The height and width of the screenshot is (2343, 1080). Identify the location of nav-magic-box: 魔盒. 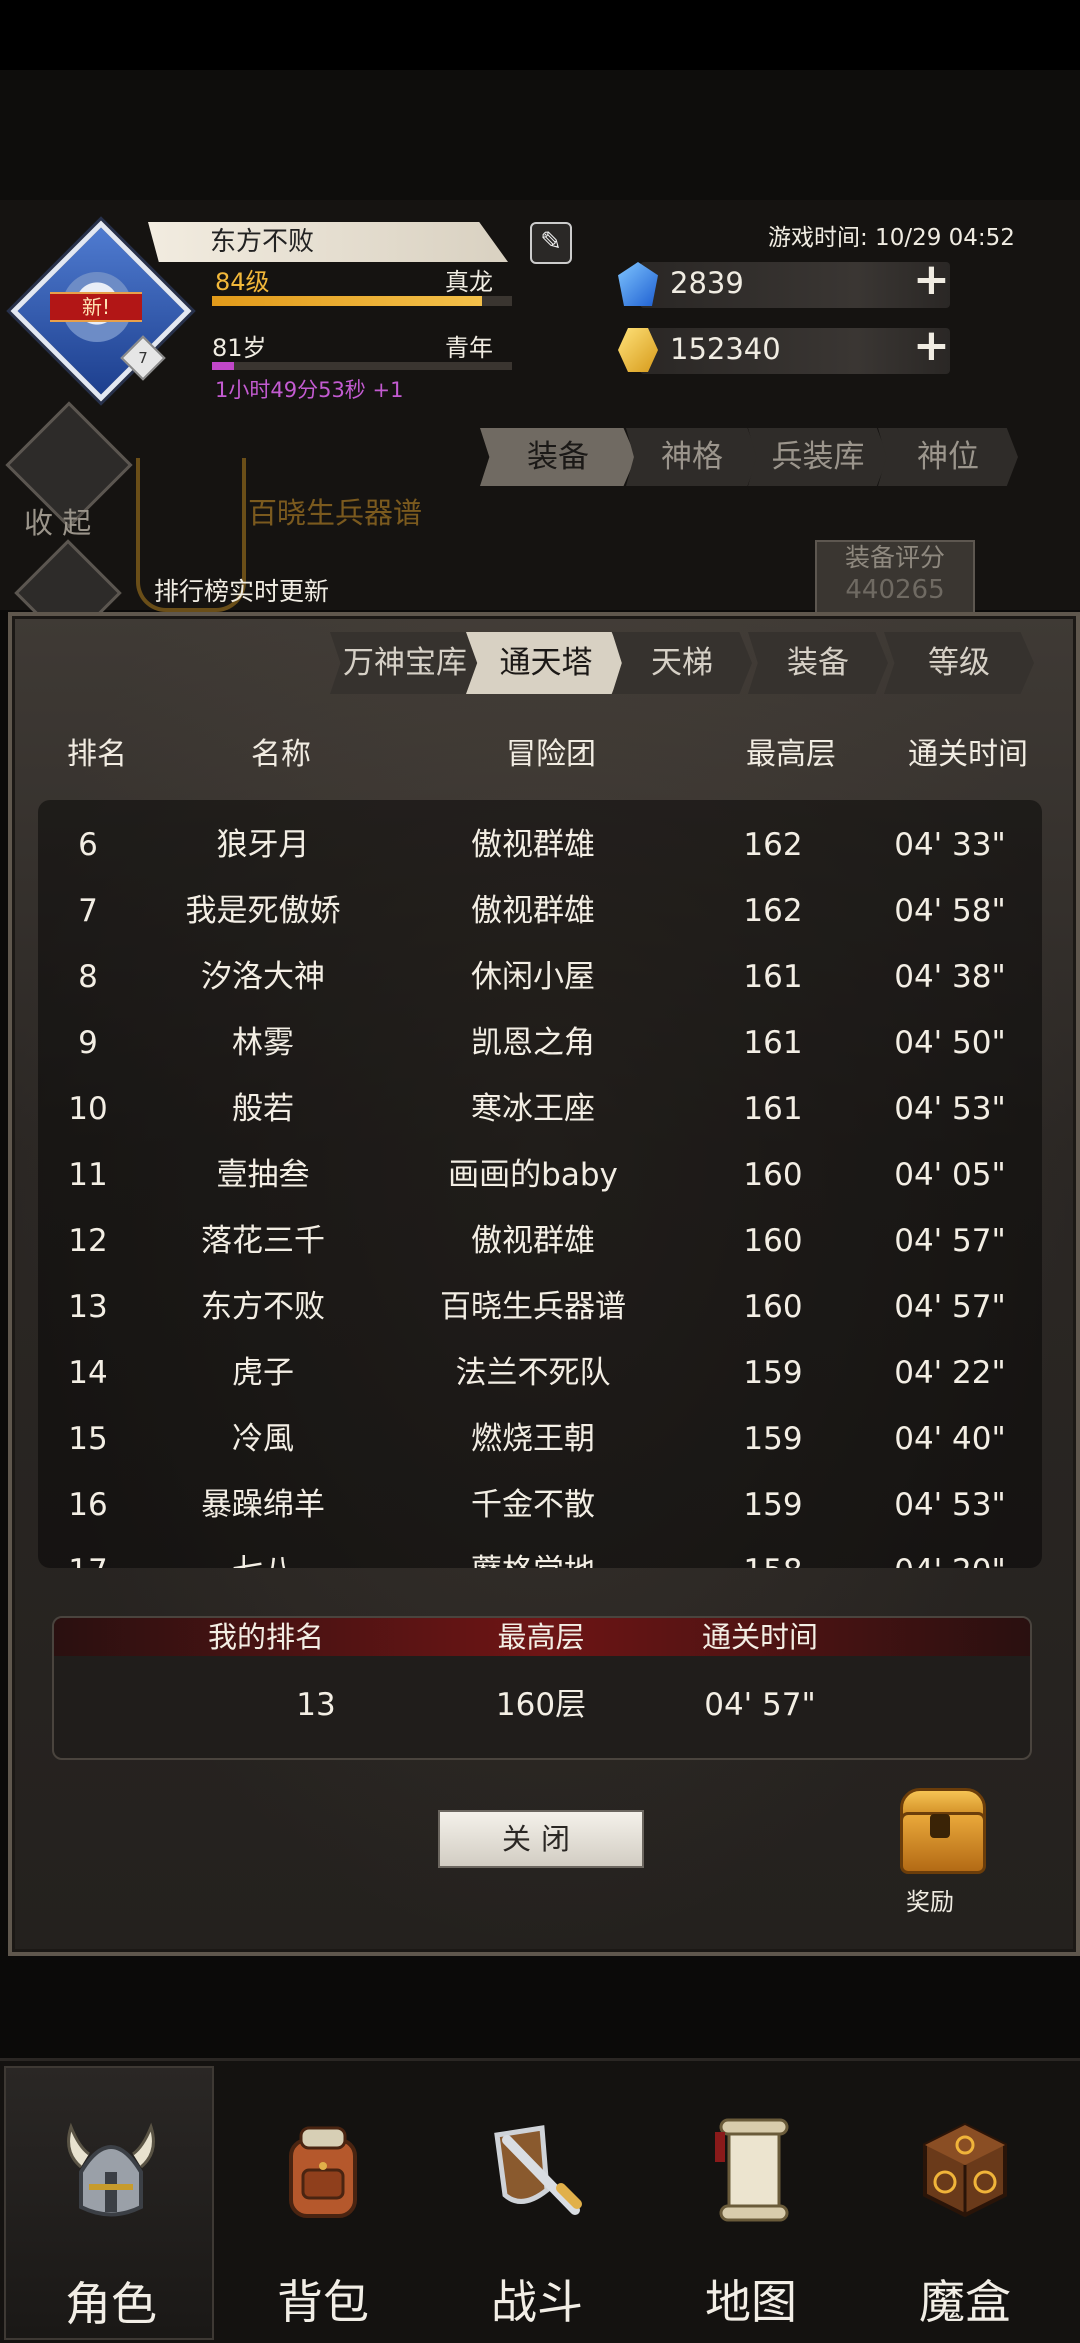
(965, 2203).